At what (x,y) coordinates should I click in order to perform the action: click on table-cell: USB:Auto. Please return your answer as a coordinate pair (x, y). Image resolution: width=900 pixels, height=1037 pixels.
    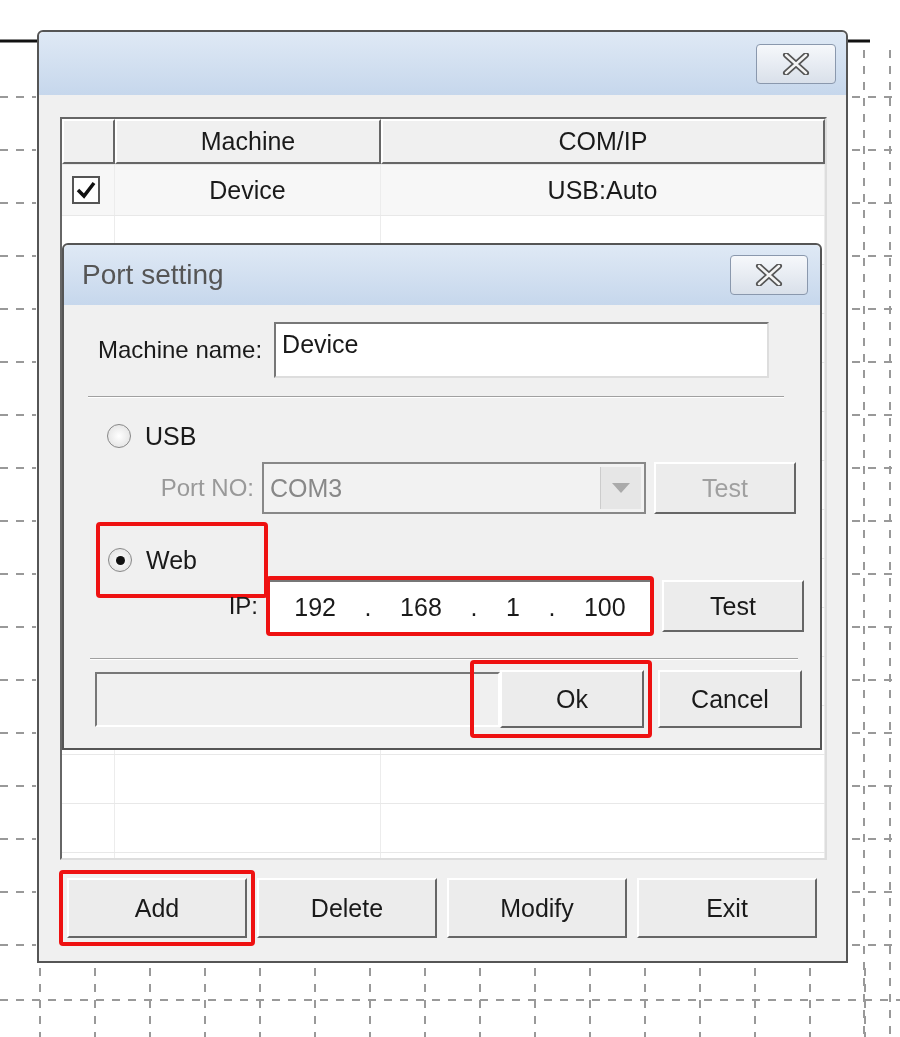
    Looking at the image, I should click on (603, 190).